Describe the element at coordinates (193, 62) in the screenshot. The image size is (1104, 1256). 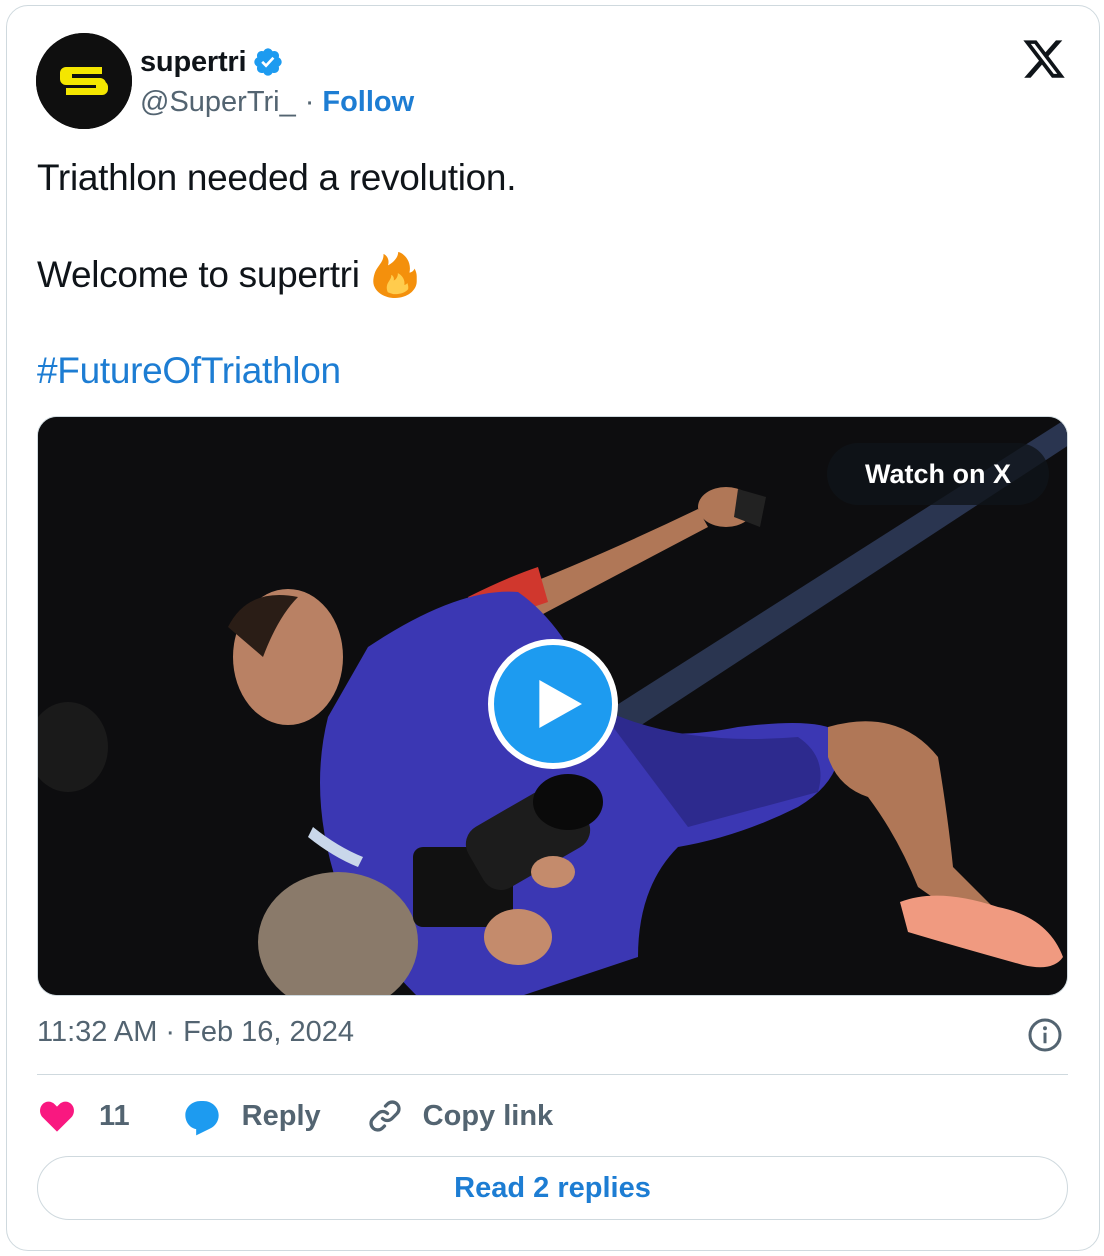
I see `author-display-name: supertri` at that location.